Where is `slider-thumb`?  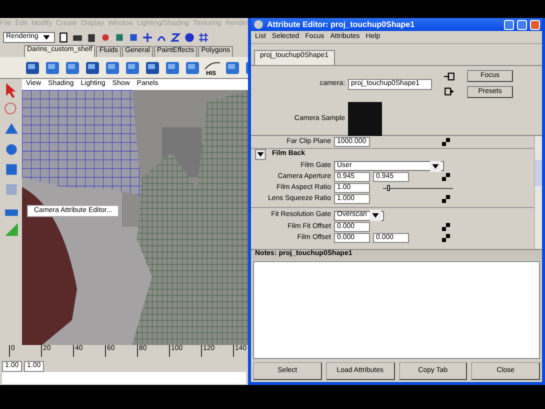
slider-thumb is located at coordinates (388, 188).